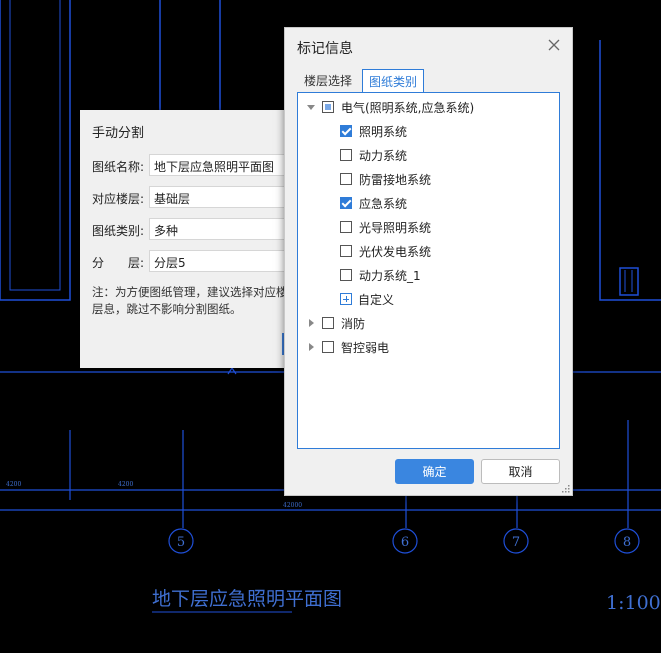  What do you see at coordinates (328, 81) in the screenshot?
I see `tab-floor-select: 楼层选择` at bounding box center [328, 81].